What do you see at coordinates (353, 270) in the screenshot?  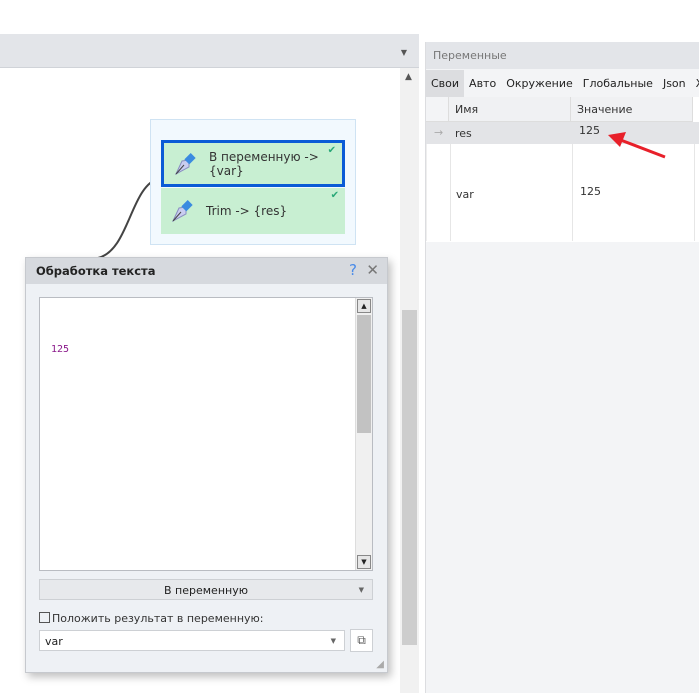 I see `help-icon: ?` at bounding box center [353, 270].